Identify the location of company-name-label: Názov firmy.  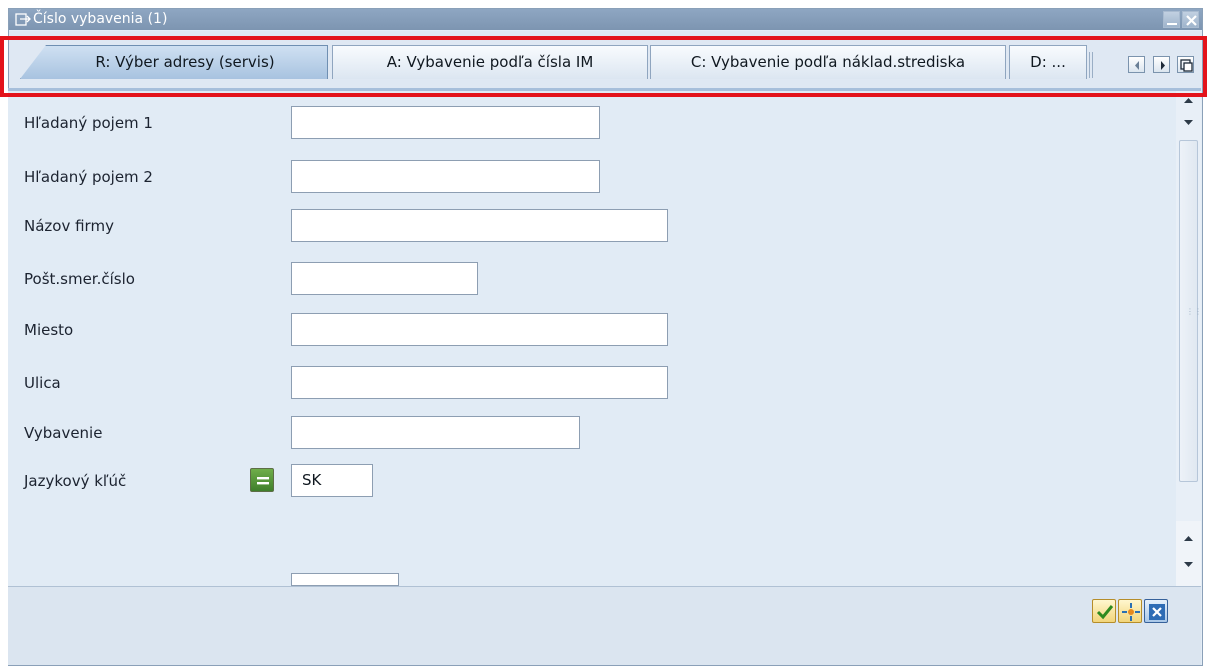
(69, 226).